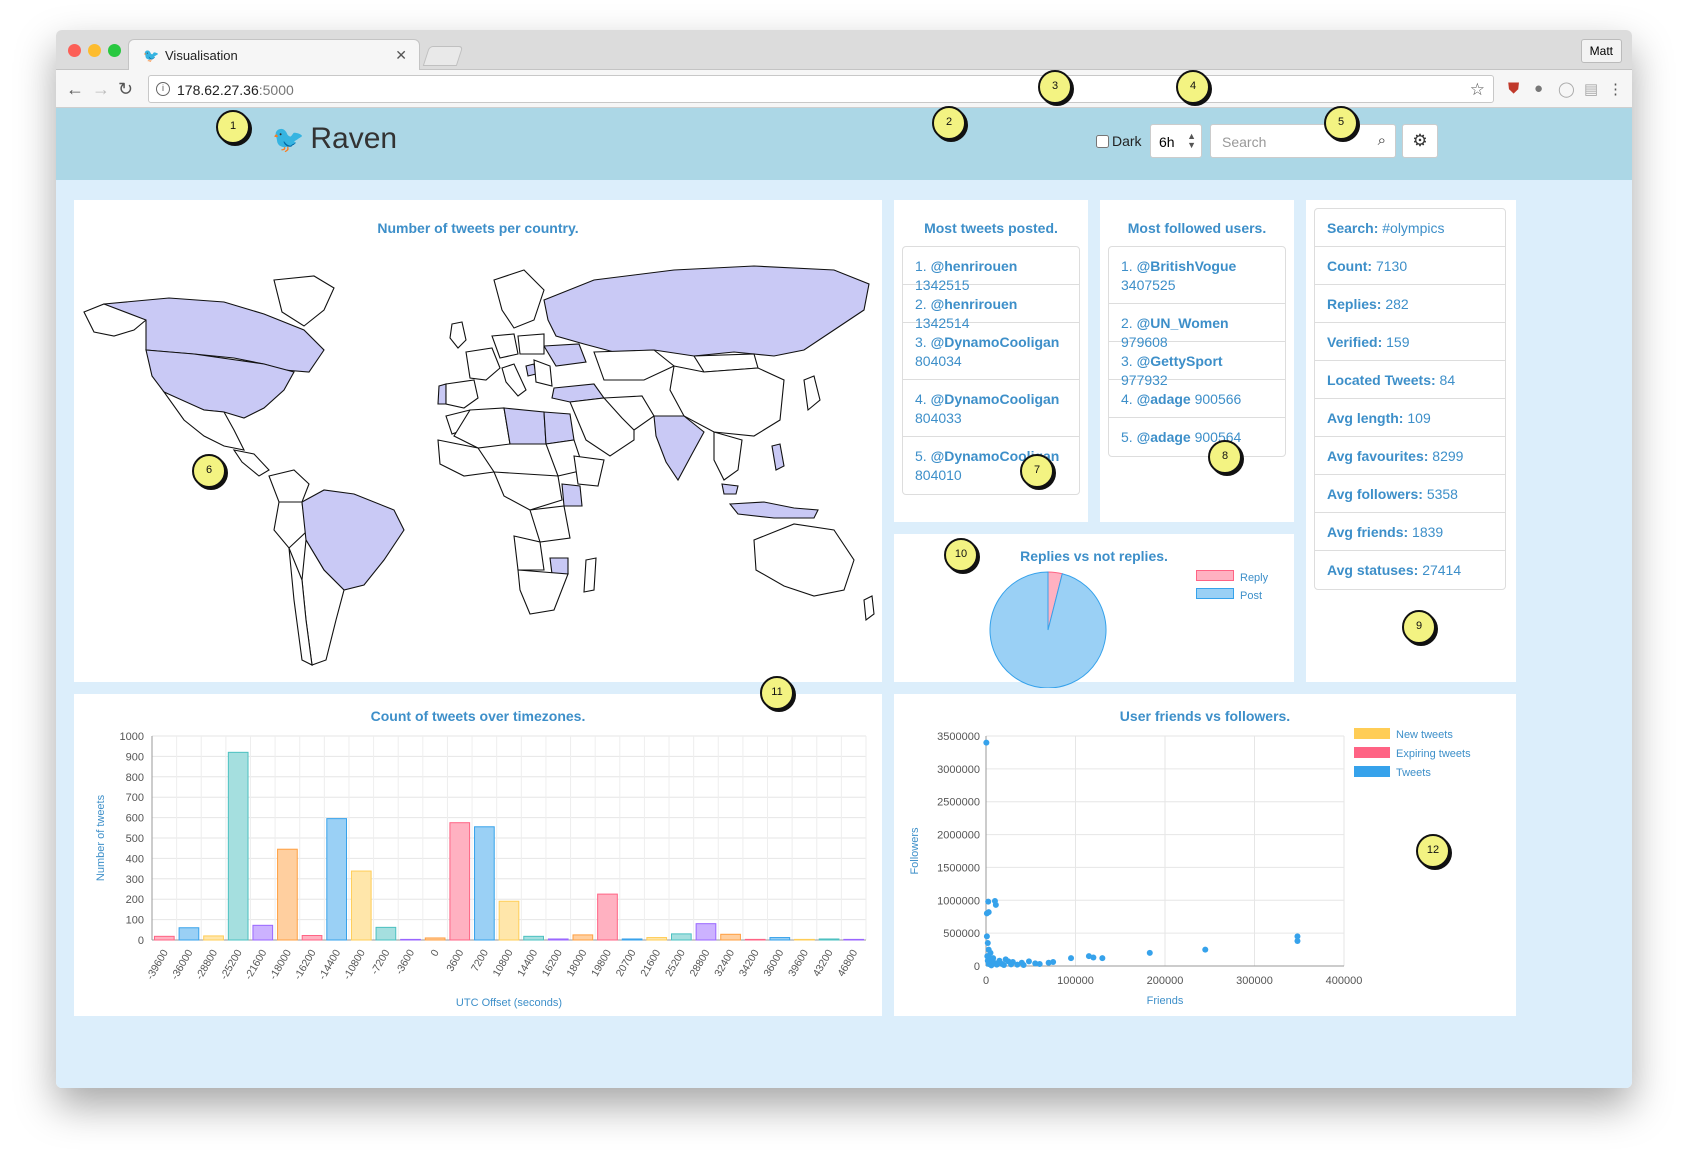 Image resolution: width=1688 pixels, height=1168 pixels. I want to click on y-tick-label: 700, so click(135, 798).